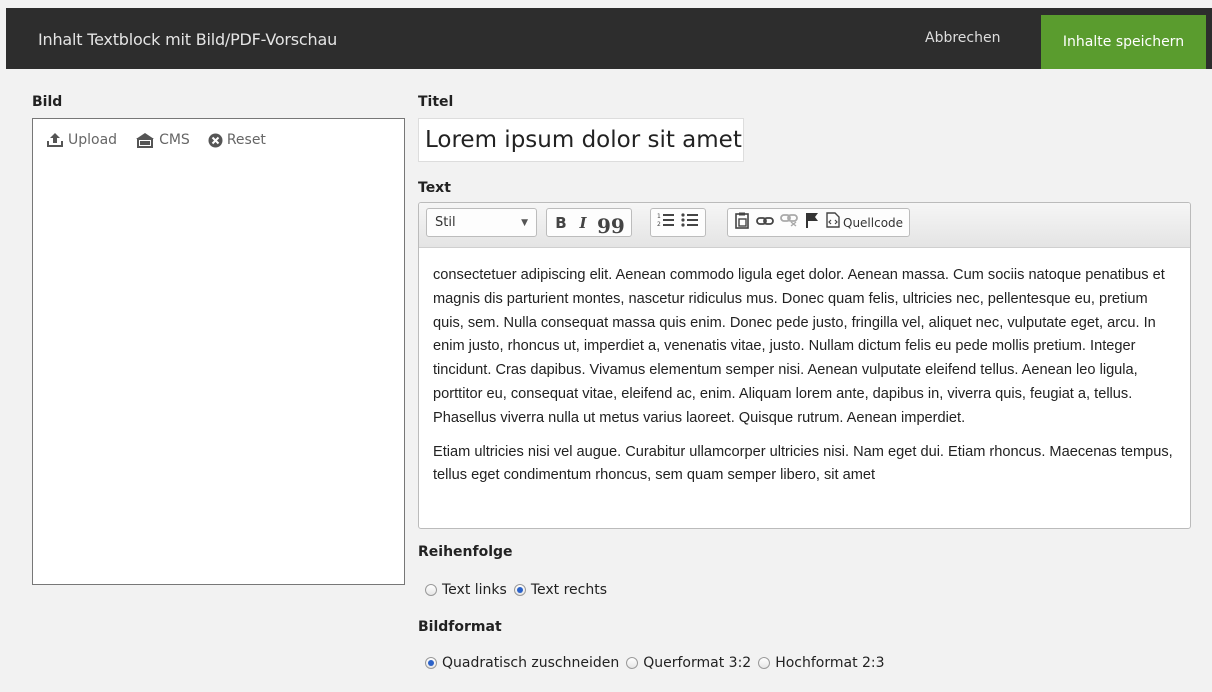 This screenshot has height=692, width=1212. I want to click on cancel-button: Abbrechen, so click(962, 38).